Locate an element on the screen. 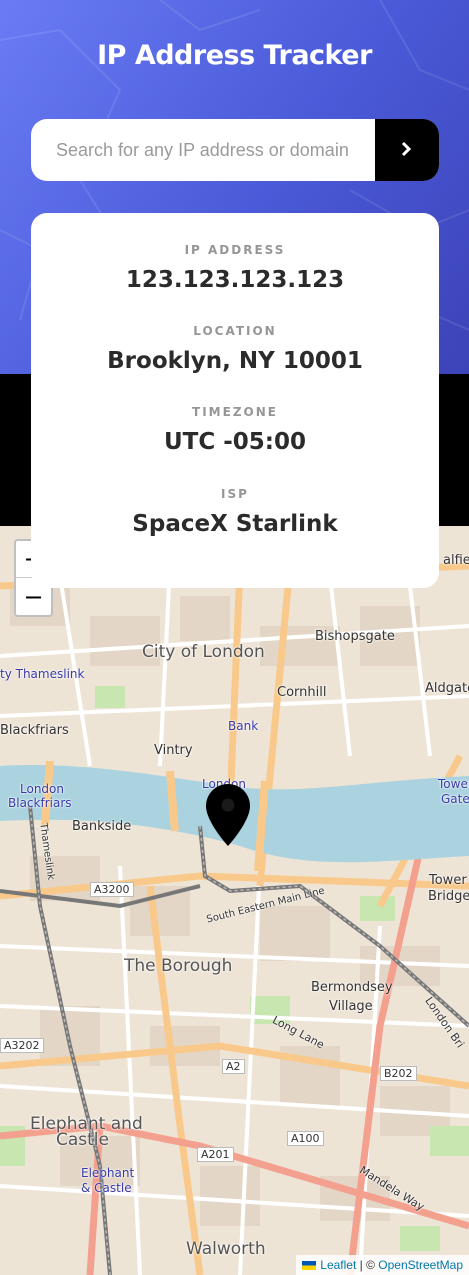 This screenshot has width=469, height=1275. search-bar is located at coordinates (235, 150).